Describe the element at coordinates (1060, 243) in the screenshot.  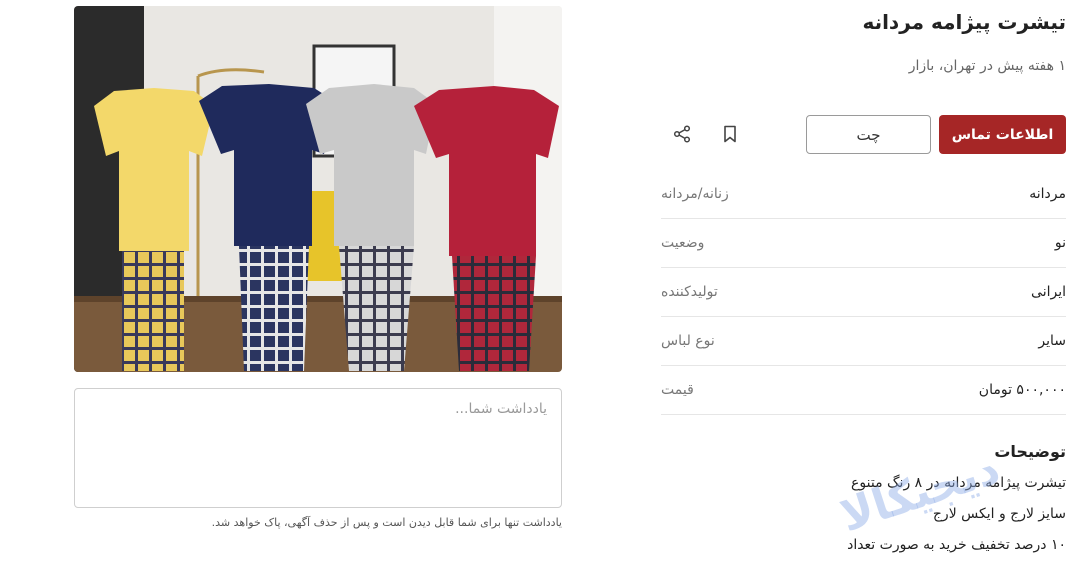
I see `attribute-value: نو` at that location.